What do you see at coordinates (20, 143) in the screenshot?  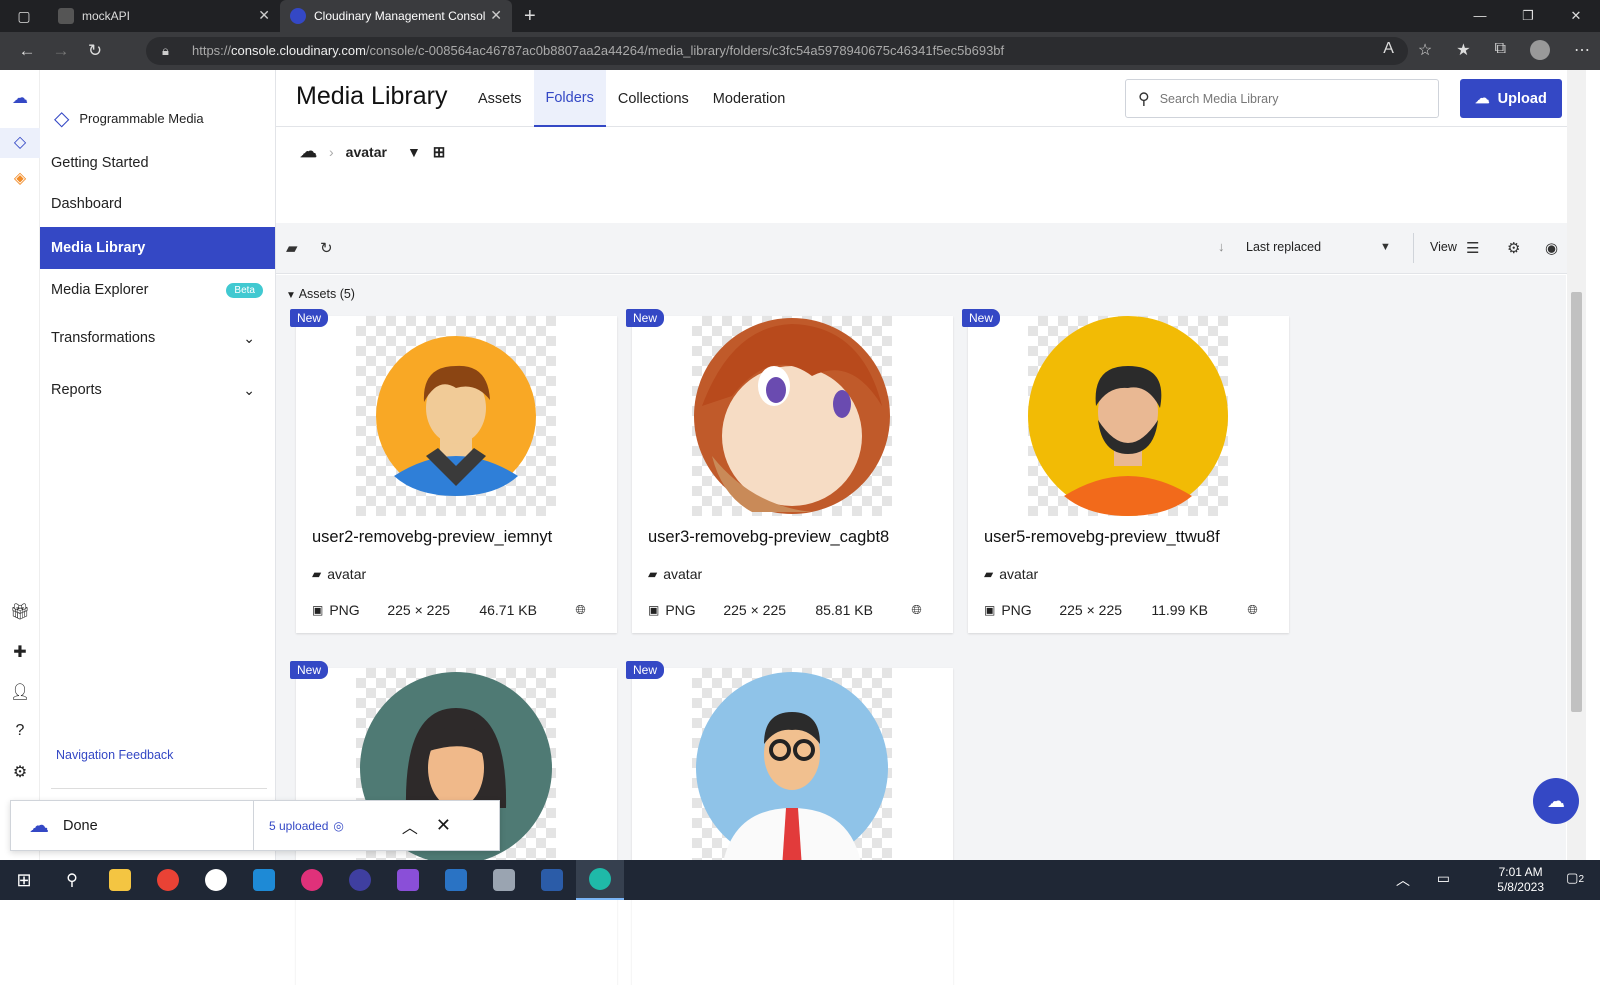 I see `programmable-media-icon: ◇` at bounding box center [20, 143].